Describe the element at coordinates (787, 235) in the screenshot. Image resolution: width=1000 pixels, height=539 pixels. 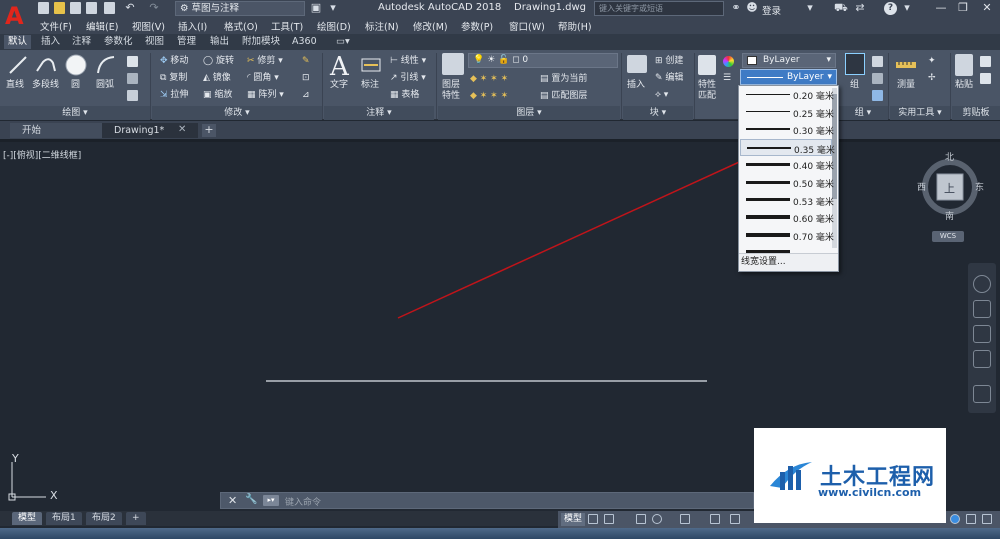
I see `lineweight-option: 0.70 毫米` at that location.